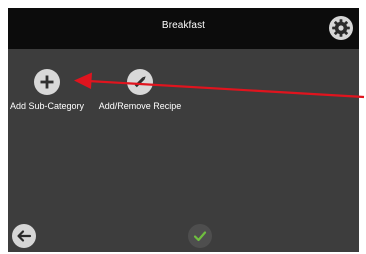 The width and height of the screenshot is (366, 254). I want to click on add-sub-category-label: Add Sub-Category, so click(47, 106).